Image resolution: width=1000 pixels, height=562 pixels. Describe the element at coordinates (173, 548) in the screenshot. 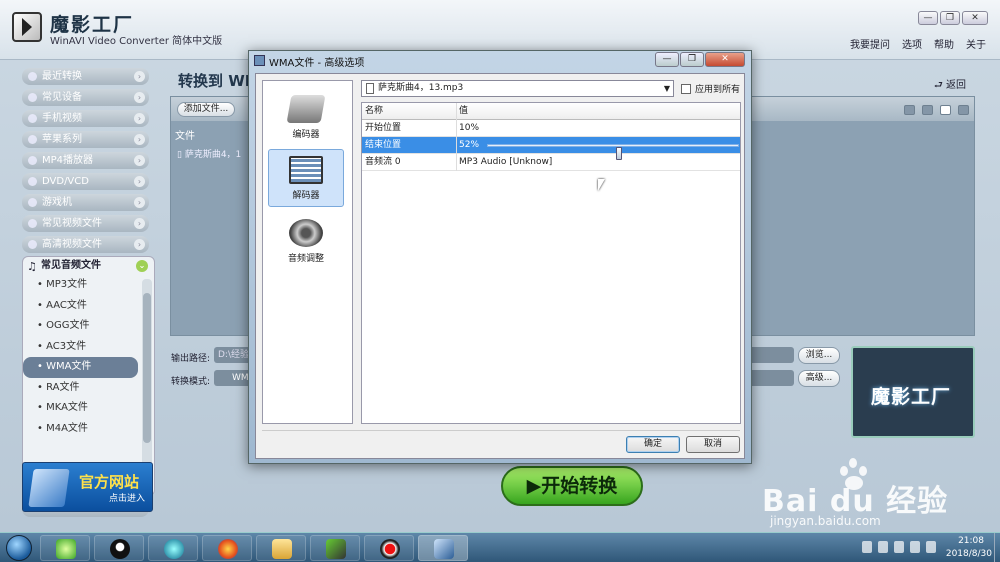

I see `taskbar-app-media` at that location.